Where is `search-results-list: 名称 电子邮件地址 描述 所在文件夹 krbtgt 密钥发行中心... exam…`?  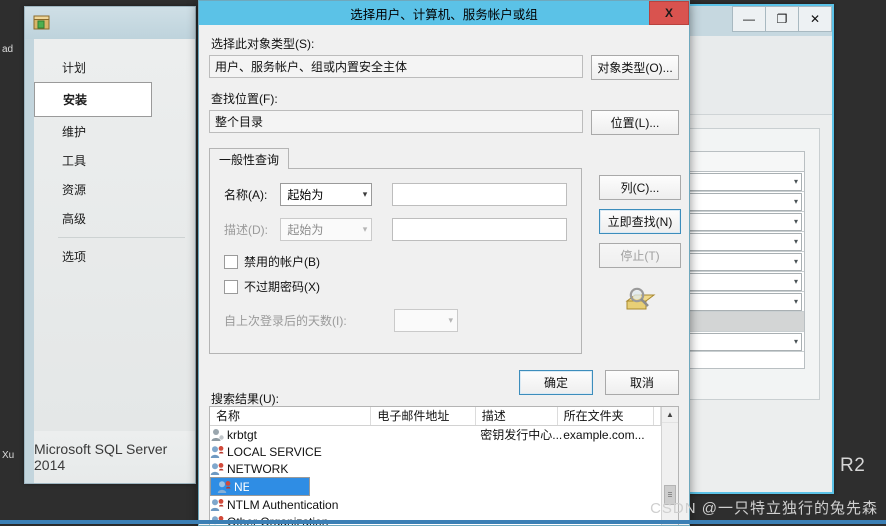 search-results-list: 名称 电子邮件地址 描述 所在文件夹 krbtgt 密钥发行中心... exam… is located at coordinates (444, 465).